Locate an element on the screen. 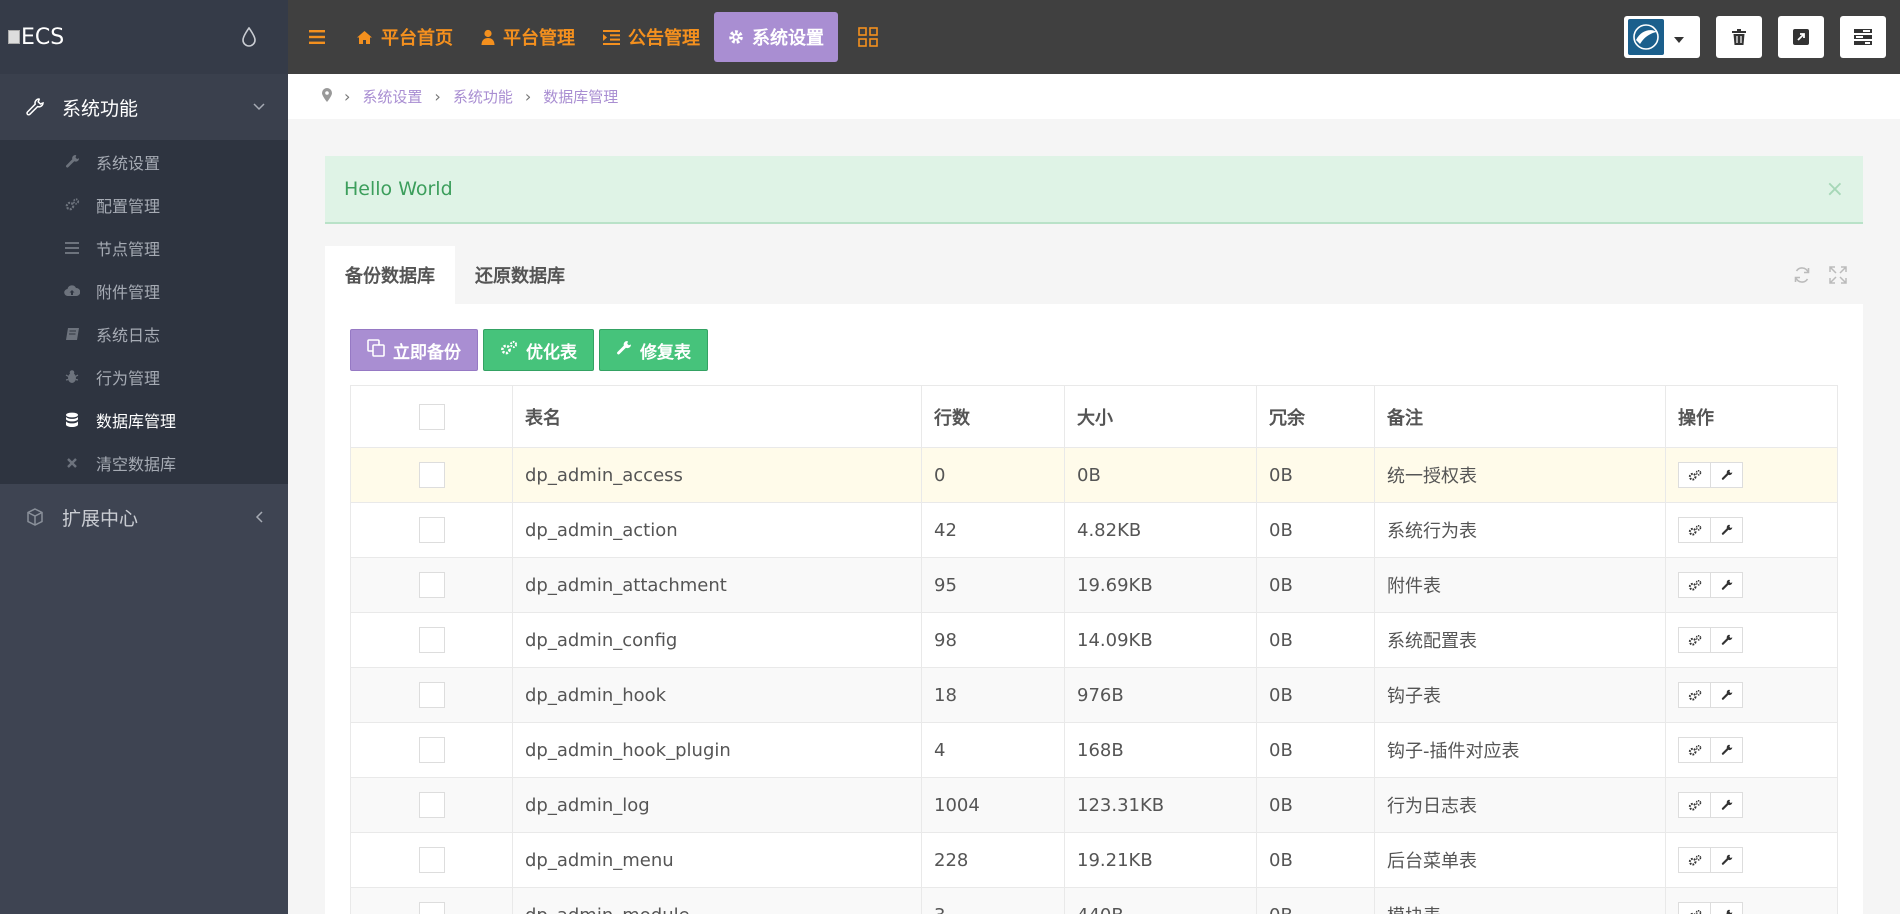 This screenshot has width=1900, height=914. logo: ECS is located at coordinates (36, 37).